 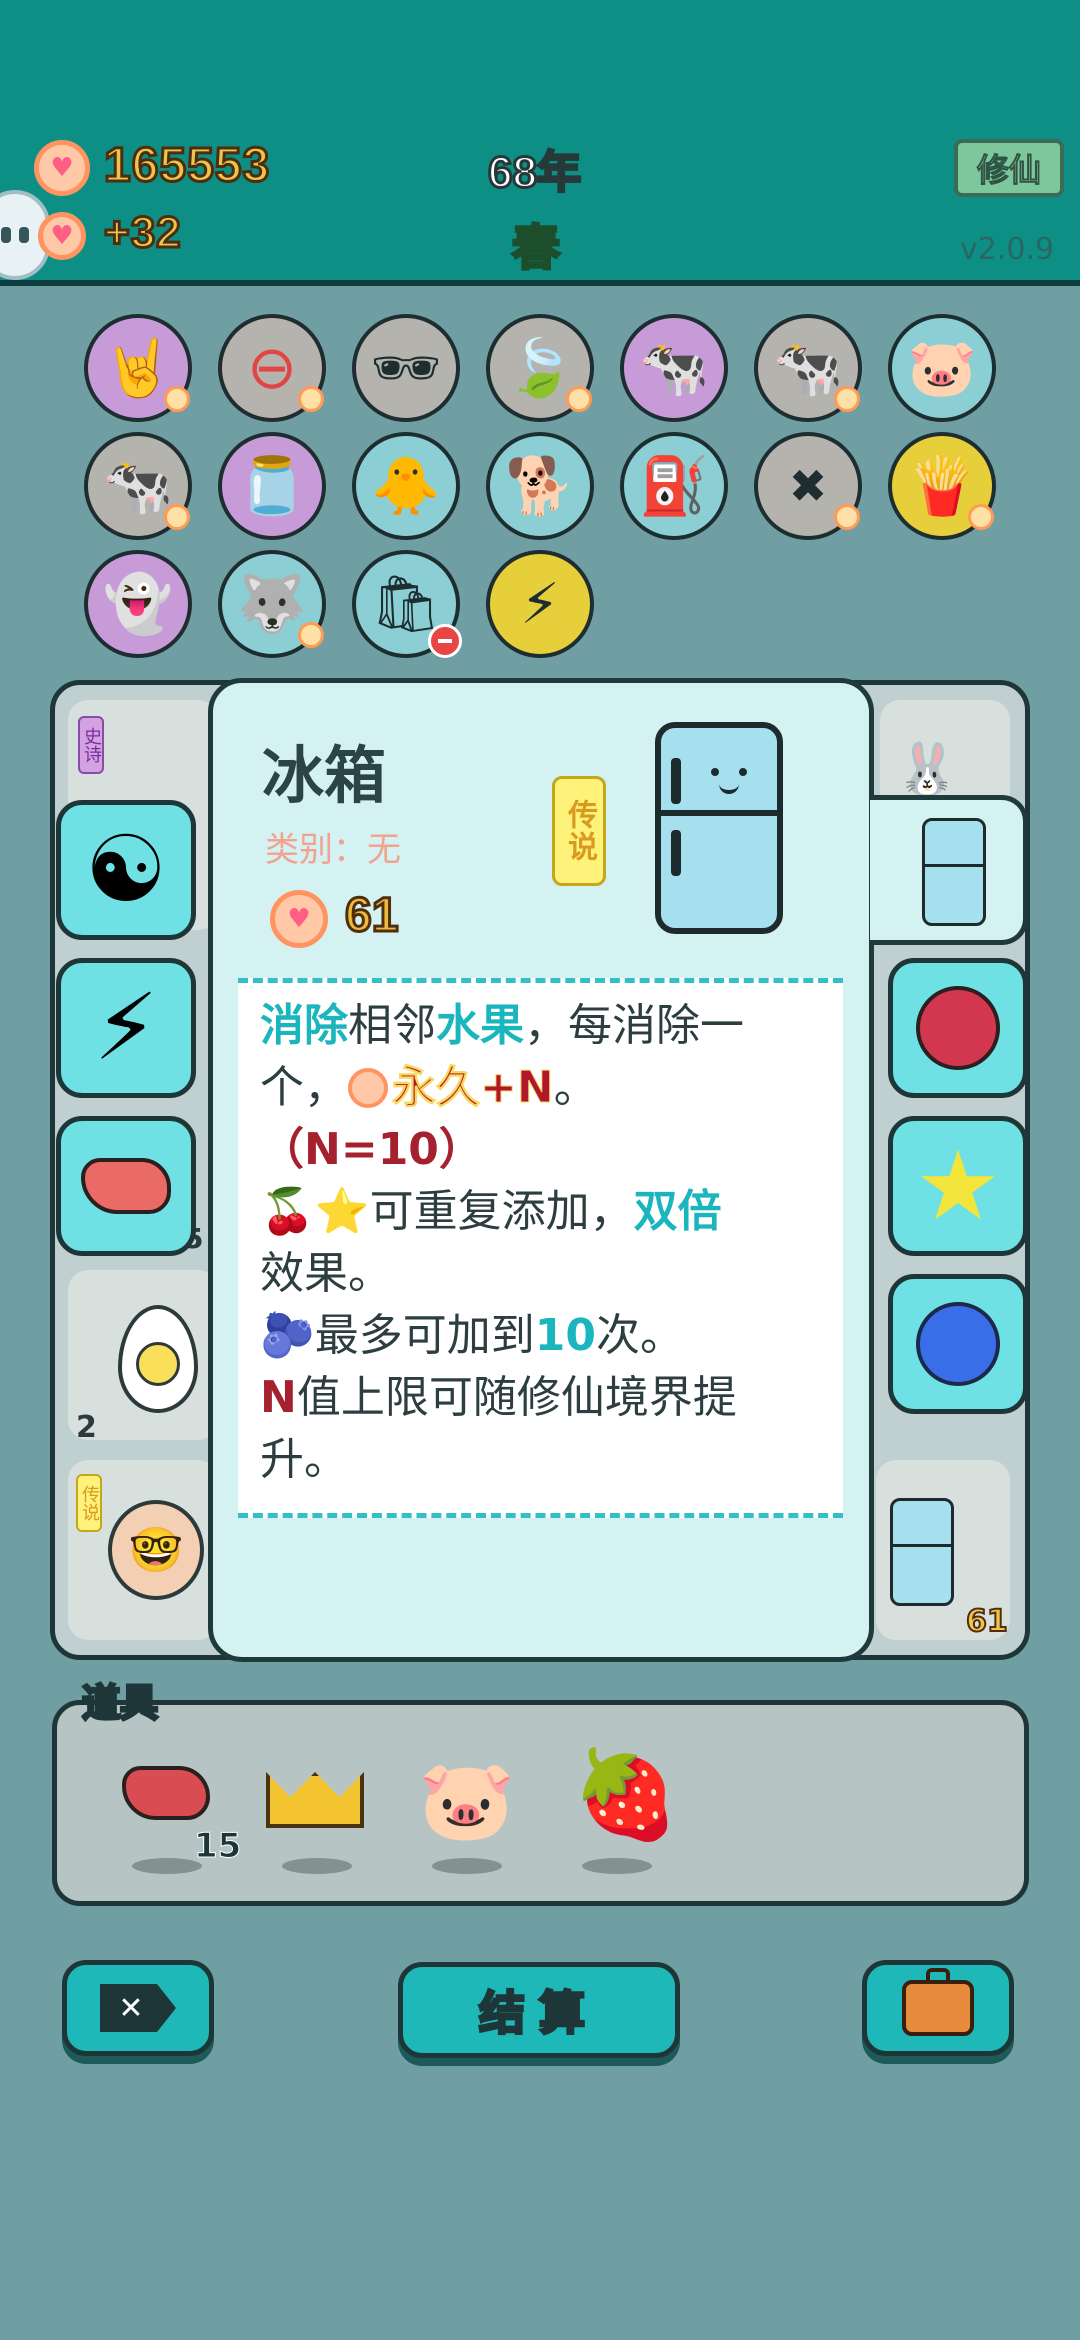 What do you see at coordinates (287, 1335) in the screenshot?
I see `blueberry-icon: 🫐` at bounding box center [287, 1335].